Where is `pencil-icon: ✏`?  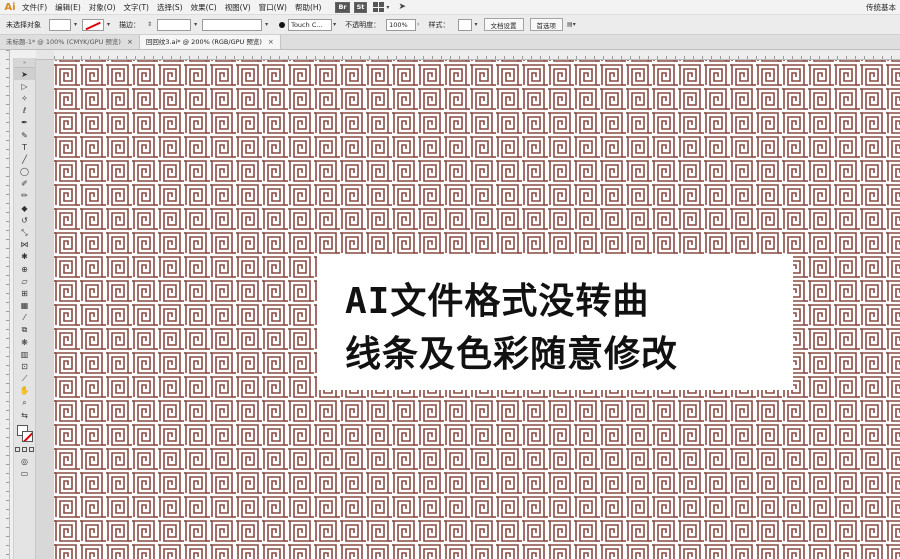 pencil-icon: ✏ is located at coordinates (24, 196).